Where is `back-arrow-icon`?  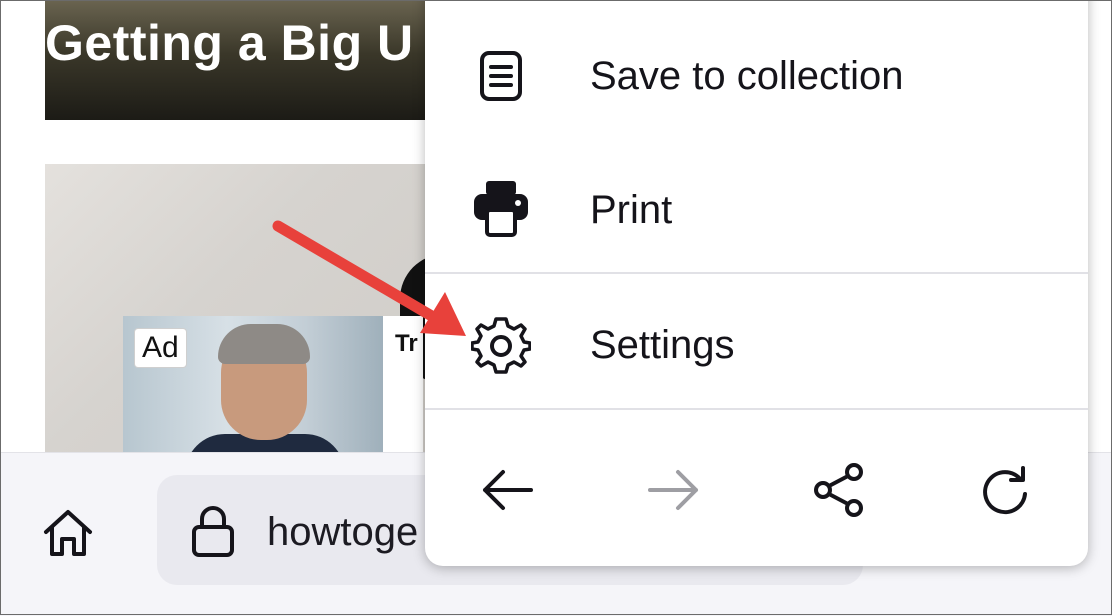
back-arrow-icon is located at coordinates (508, 490).